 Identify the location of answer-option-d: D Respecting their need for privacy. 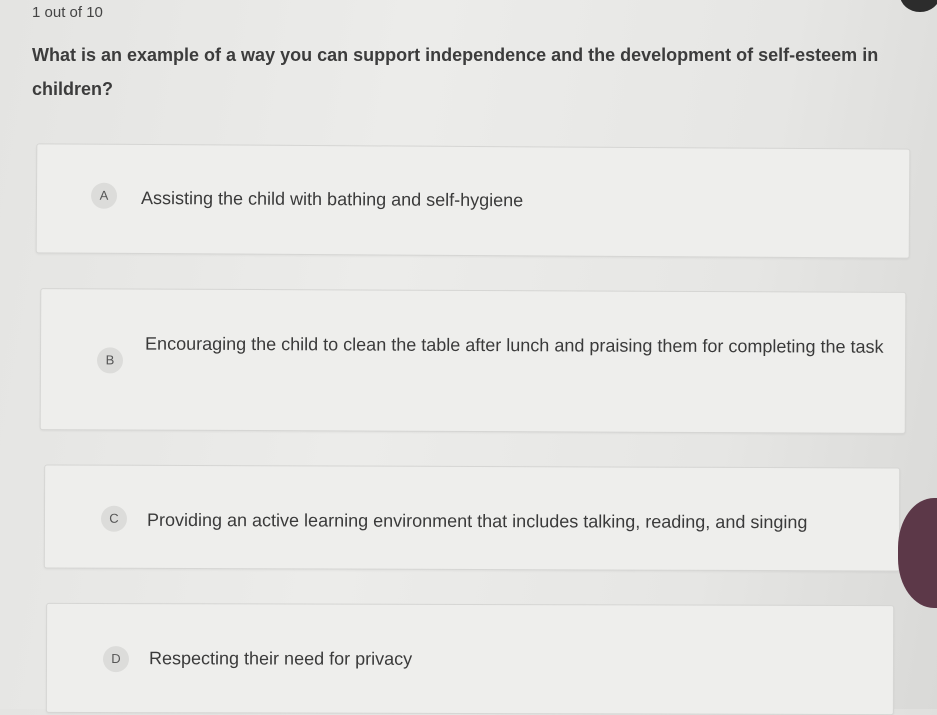
(470, 658).